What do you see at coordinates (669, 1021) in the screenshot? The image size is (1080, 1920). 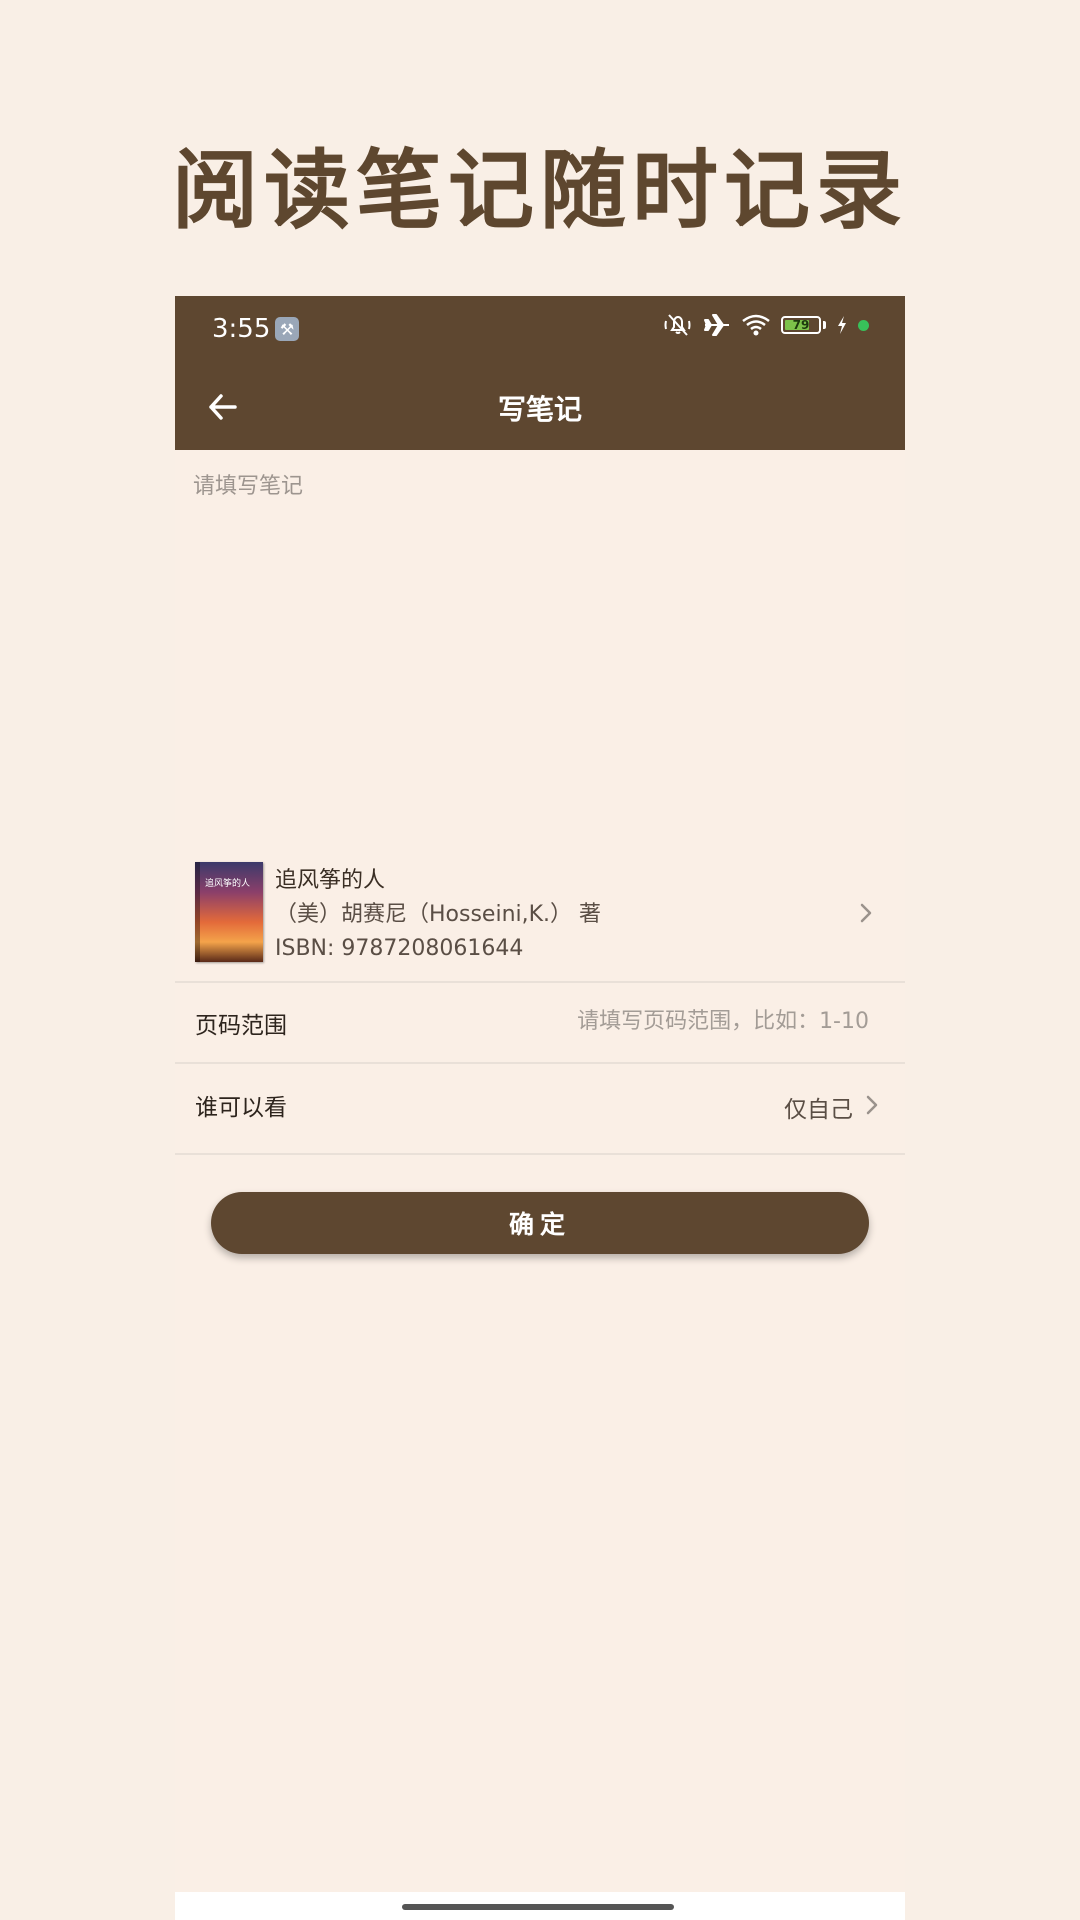 I see `page-range-input` at bounding box center [669, 1021].